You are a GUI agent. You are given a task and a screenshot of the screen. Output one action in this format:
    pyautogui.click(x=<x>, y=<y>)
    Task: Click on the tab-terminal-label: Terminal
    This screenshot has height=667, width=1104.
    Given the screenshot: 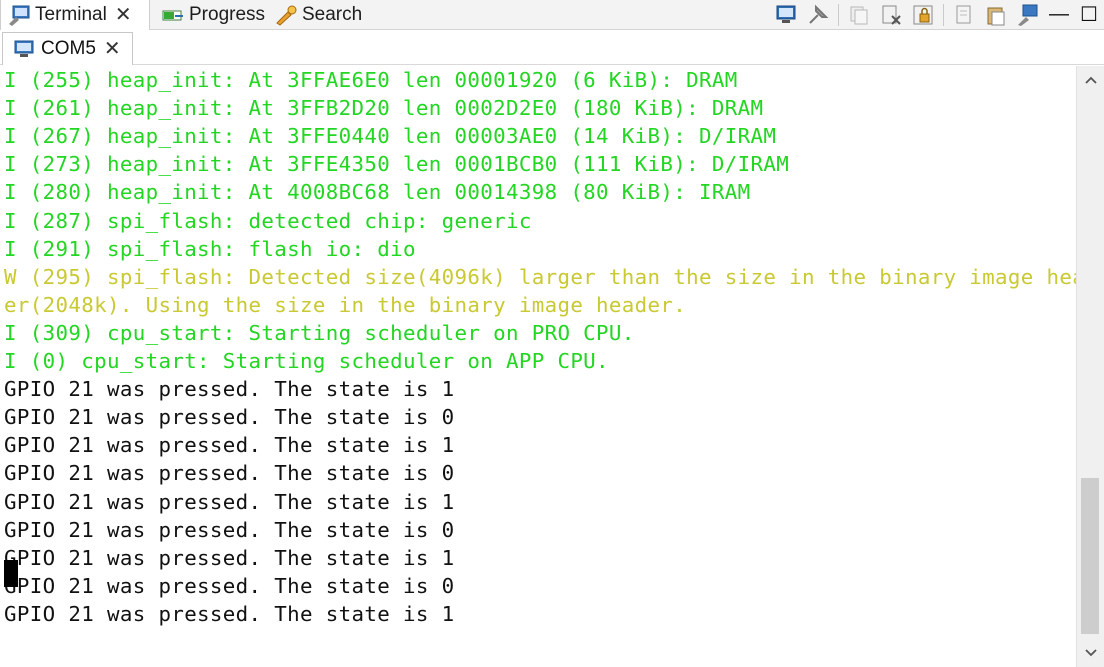 What is the action you would take?
    pyautogui.click(x=71, y=14)
    